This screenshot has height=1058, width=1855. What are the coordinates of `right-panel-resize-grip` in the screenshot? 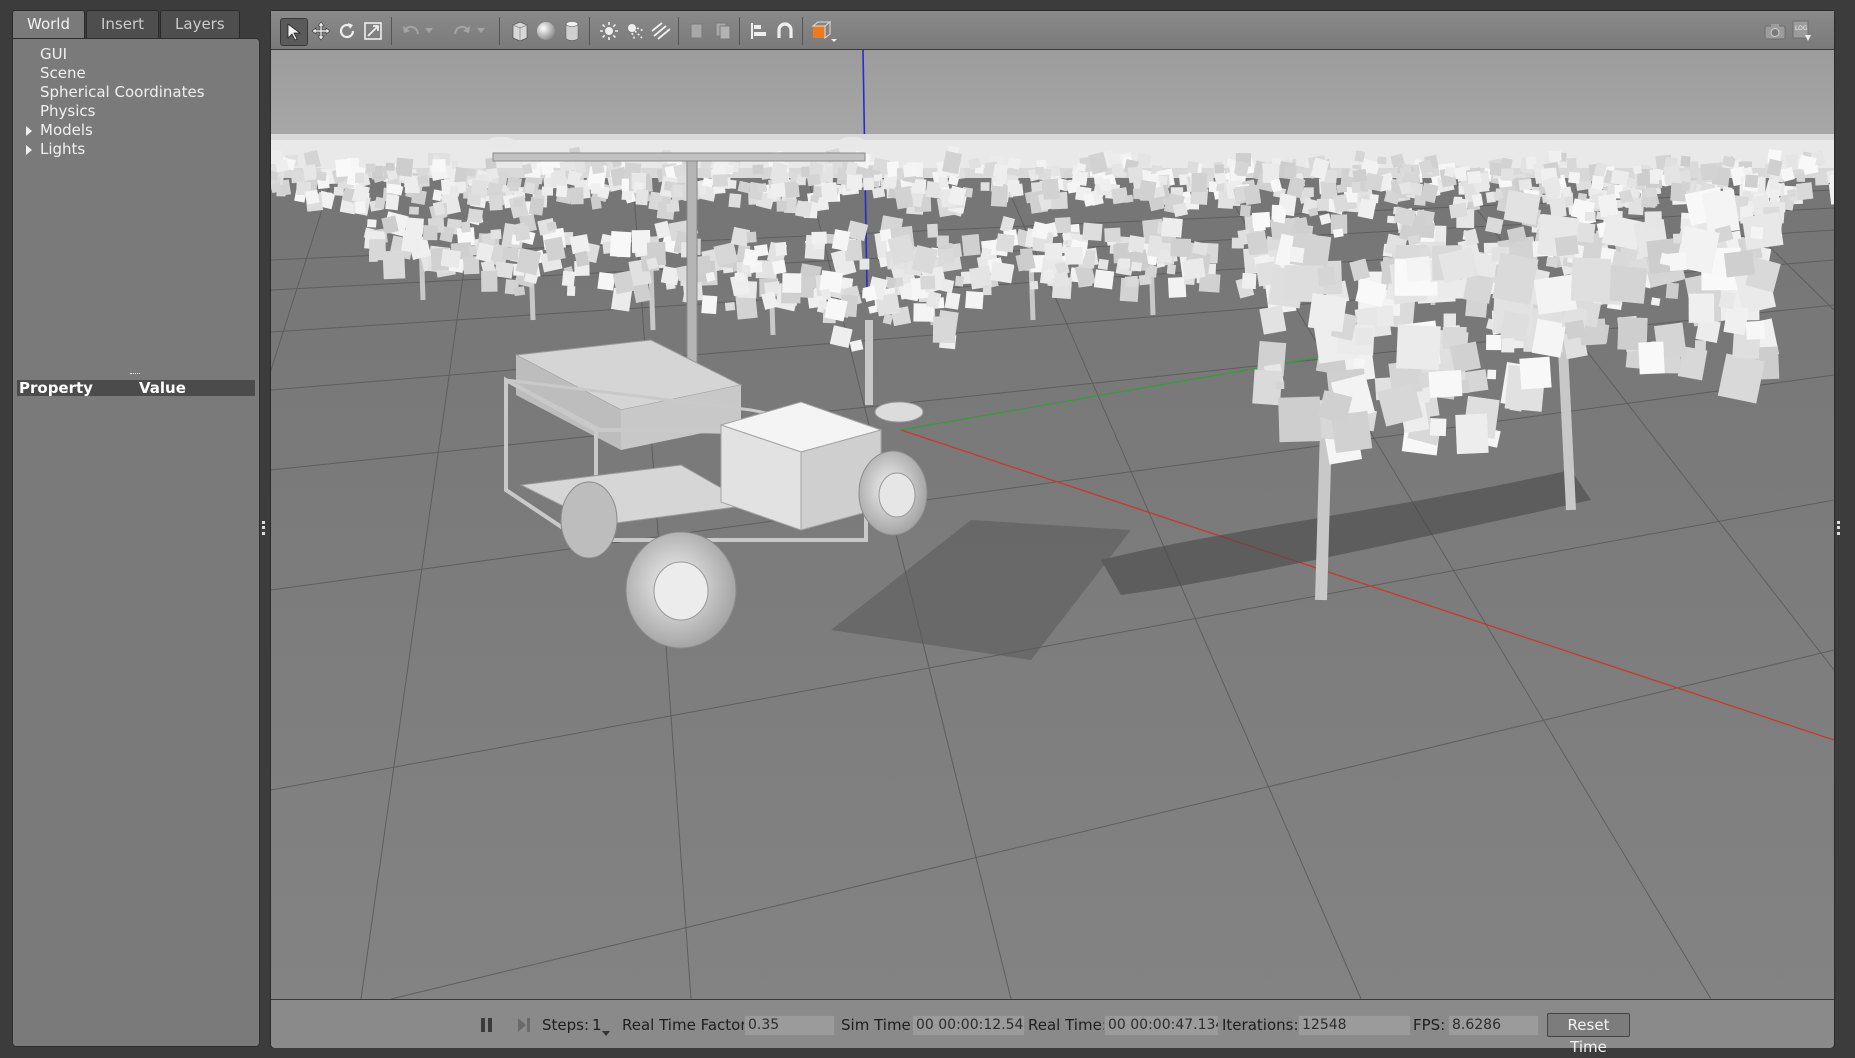 It's located at (1840, 528).